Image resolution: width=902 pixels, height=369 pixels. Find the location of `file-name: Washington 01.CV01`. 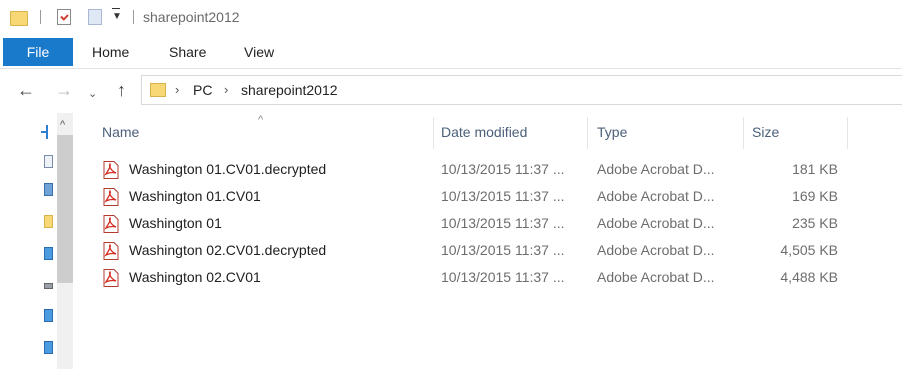

file-name: Washington 01.CV01 is located at coordinates (195, 196).